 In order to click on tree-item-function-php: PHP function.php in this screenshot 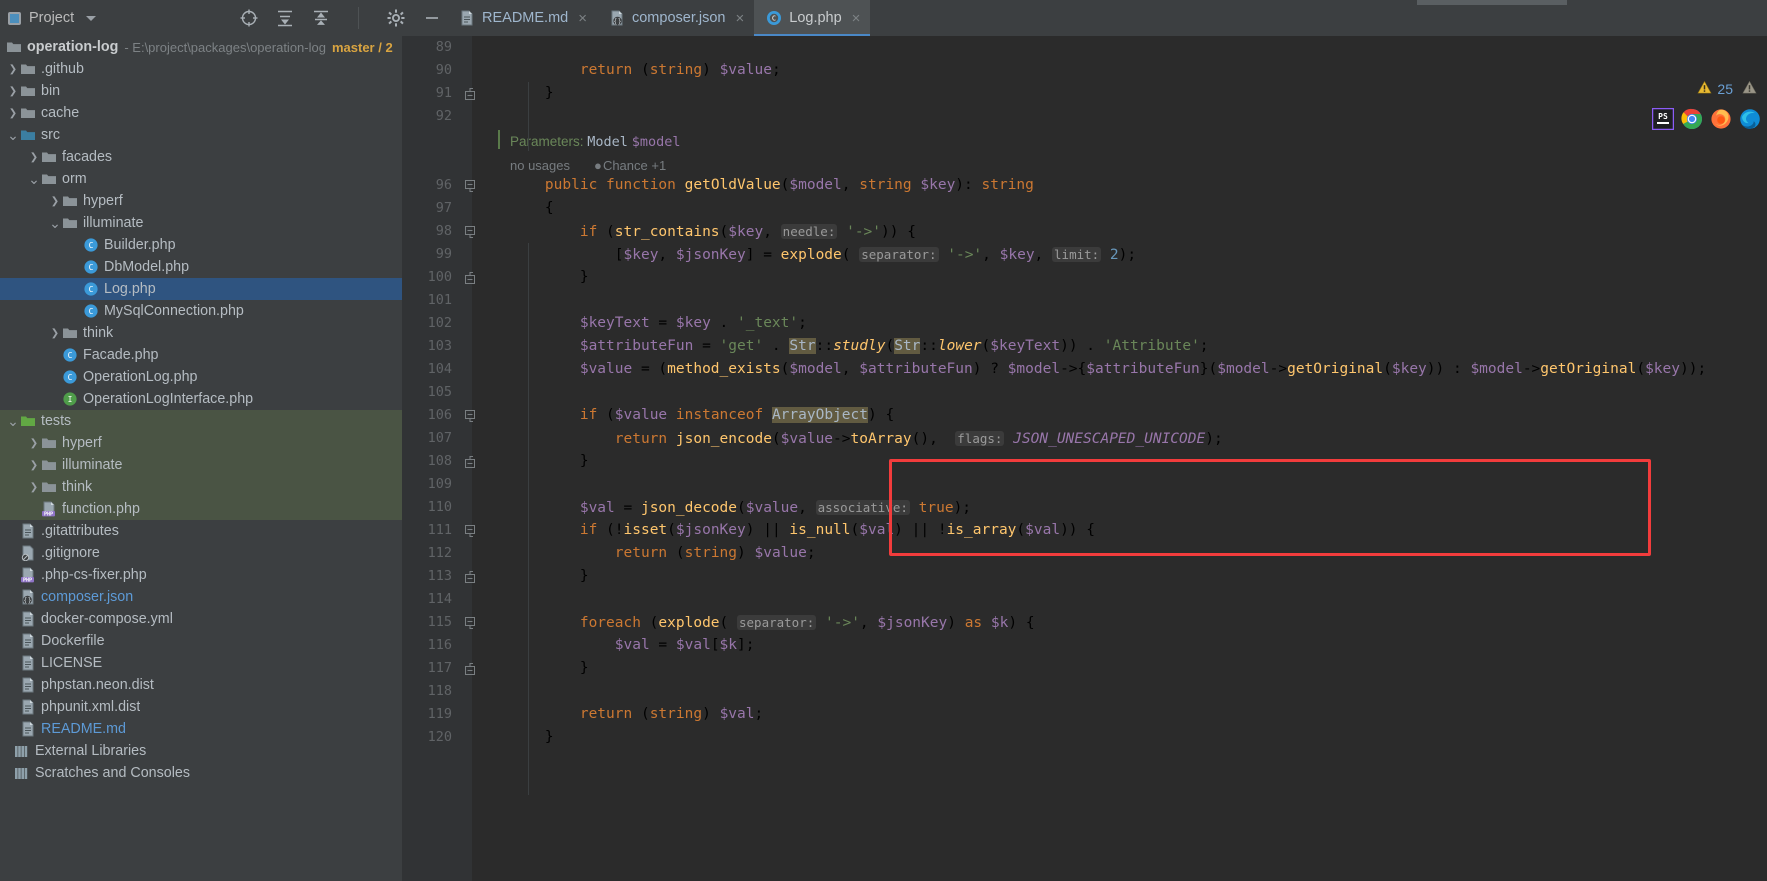, I will do `click(201, 509)`.